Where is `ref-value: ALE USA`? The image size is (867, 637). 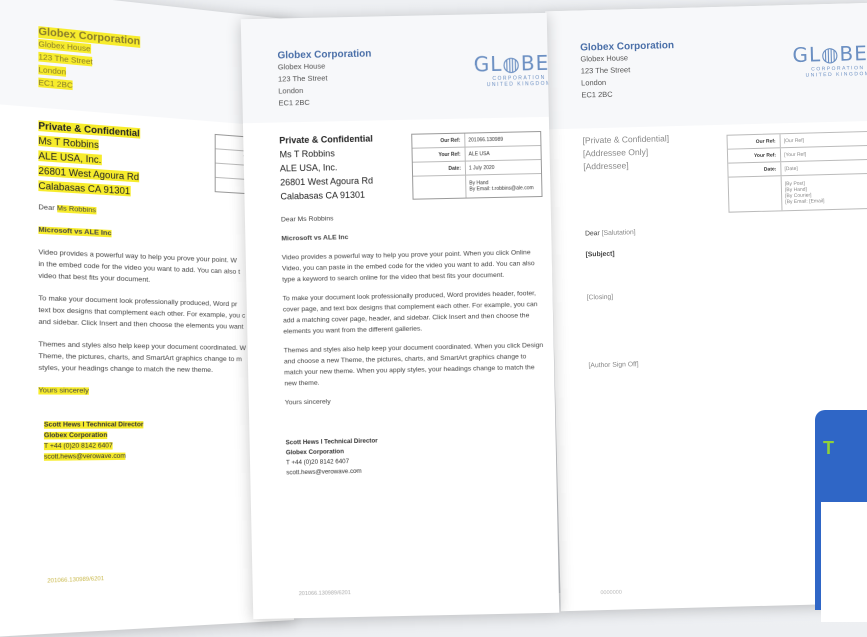 ref-value: ALE USA is located at coordinates (502, 153).